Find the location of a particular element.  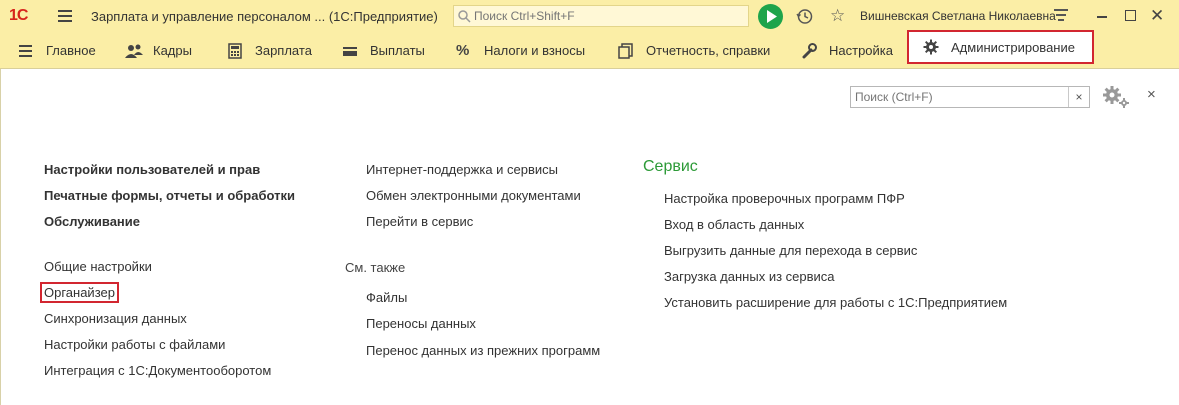

menu-item-settings: Настройка is located at coordinates (847, 50).